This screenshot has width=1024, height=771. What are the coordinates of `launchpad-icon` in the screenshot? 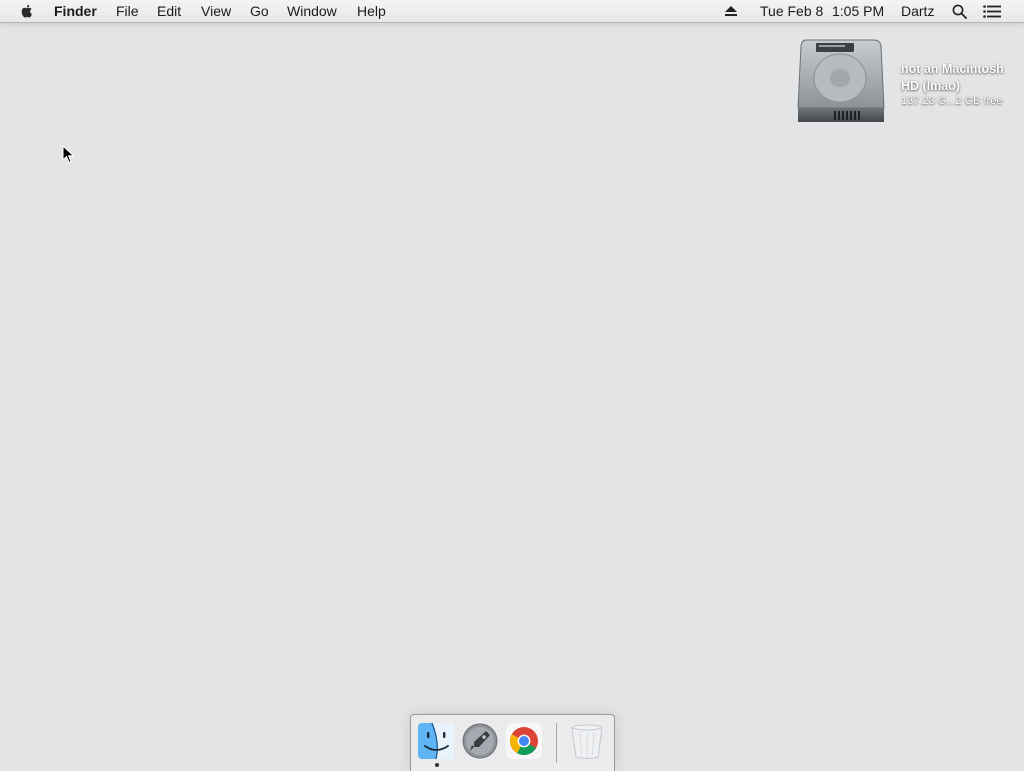 It's located at (480, 741).